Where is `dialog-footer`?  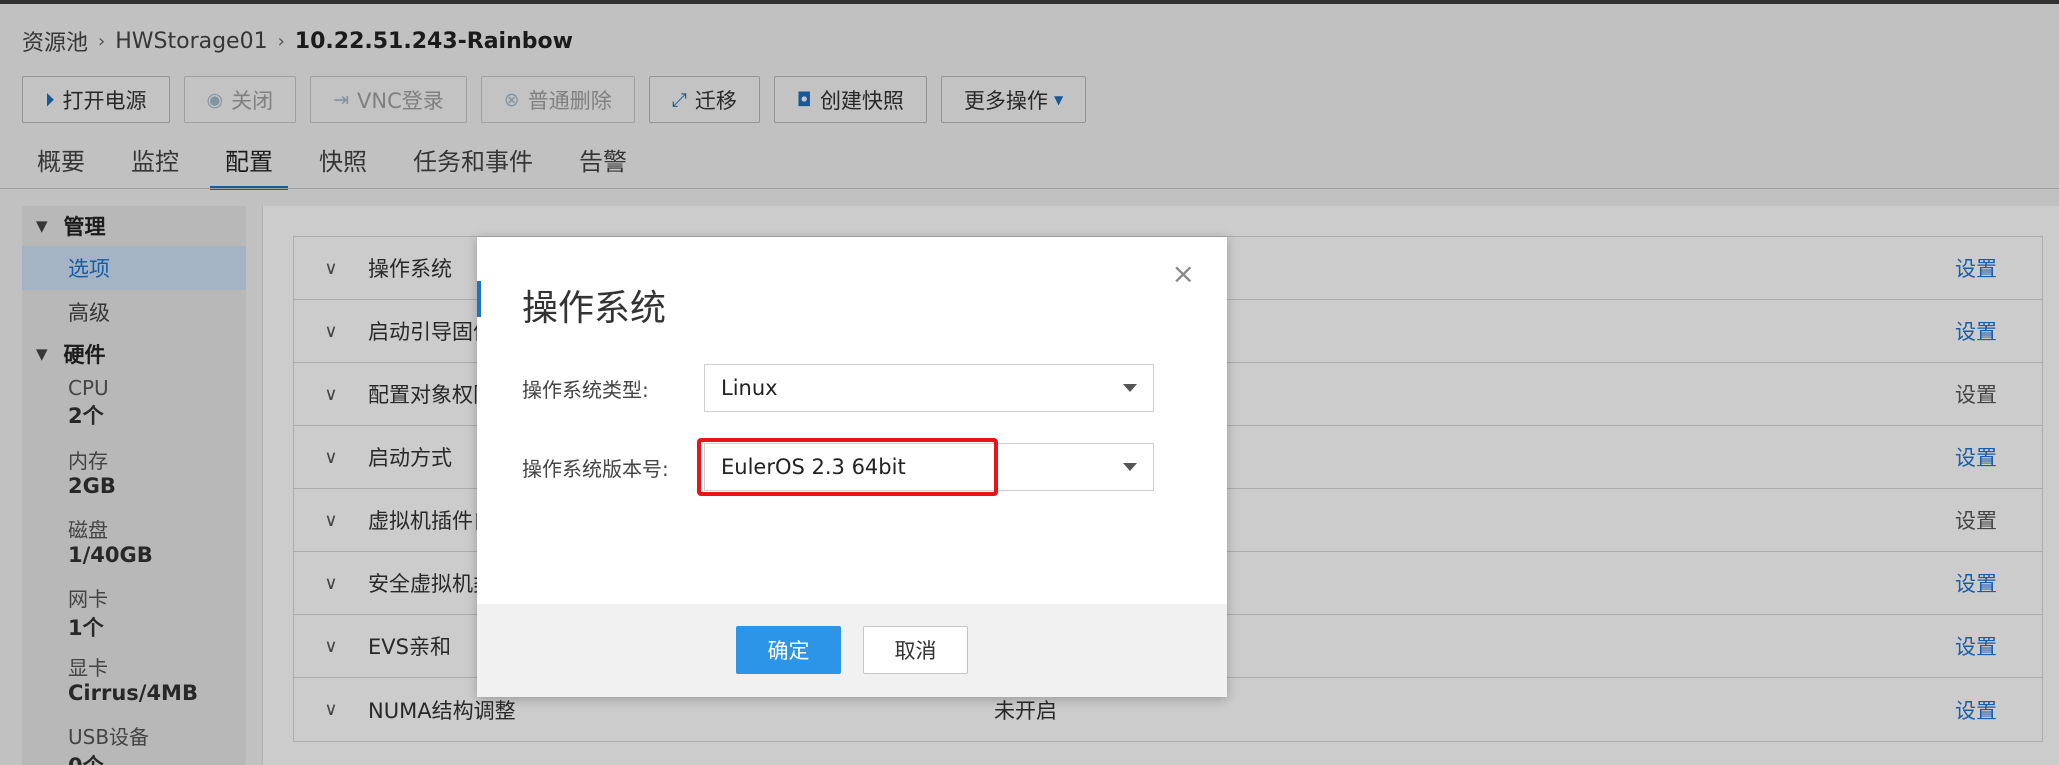
dialog-footer is located at coordinates (852, 650).